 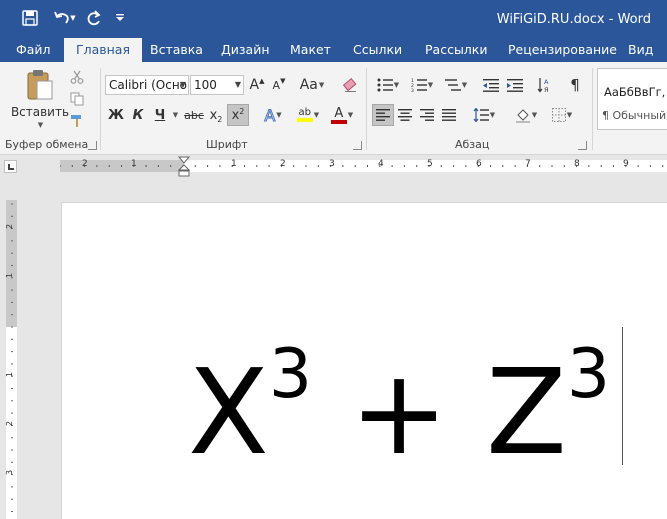 I want to click on svg-text: Я, so click(x=546, y=89).